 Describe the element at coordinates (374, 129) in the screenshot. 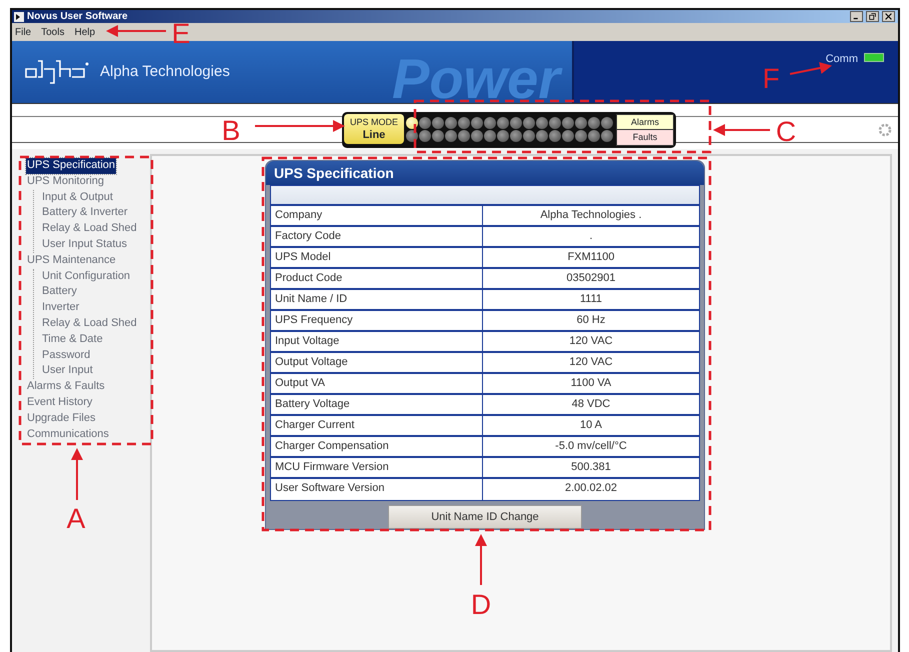

I see `ups-mode-indicator: UPS MODE Line` at that location.